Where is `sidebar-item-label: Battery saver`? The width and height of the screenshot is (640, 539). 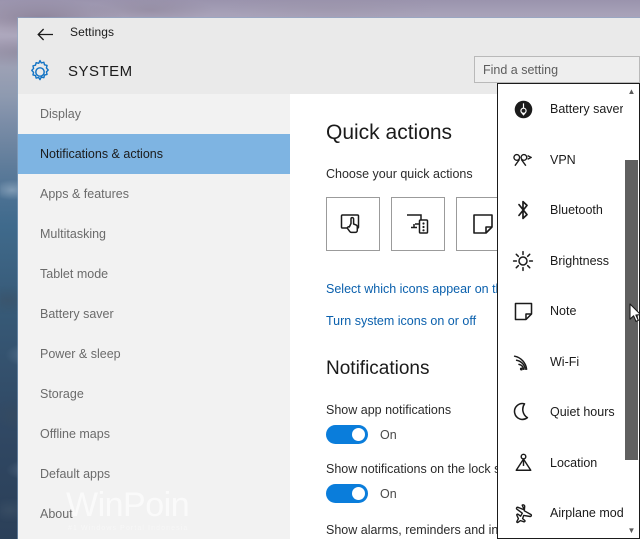 sidebar-item-label: Battery saver is located at coordinates (77, 314).